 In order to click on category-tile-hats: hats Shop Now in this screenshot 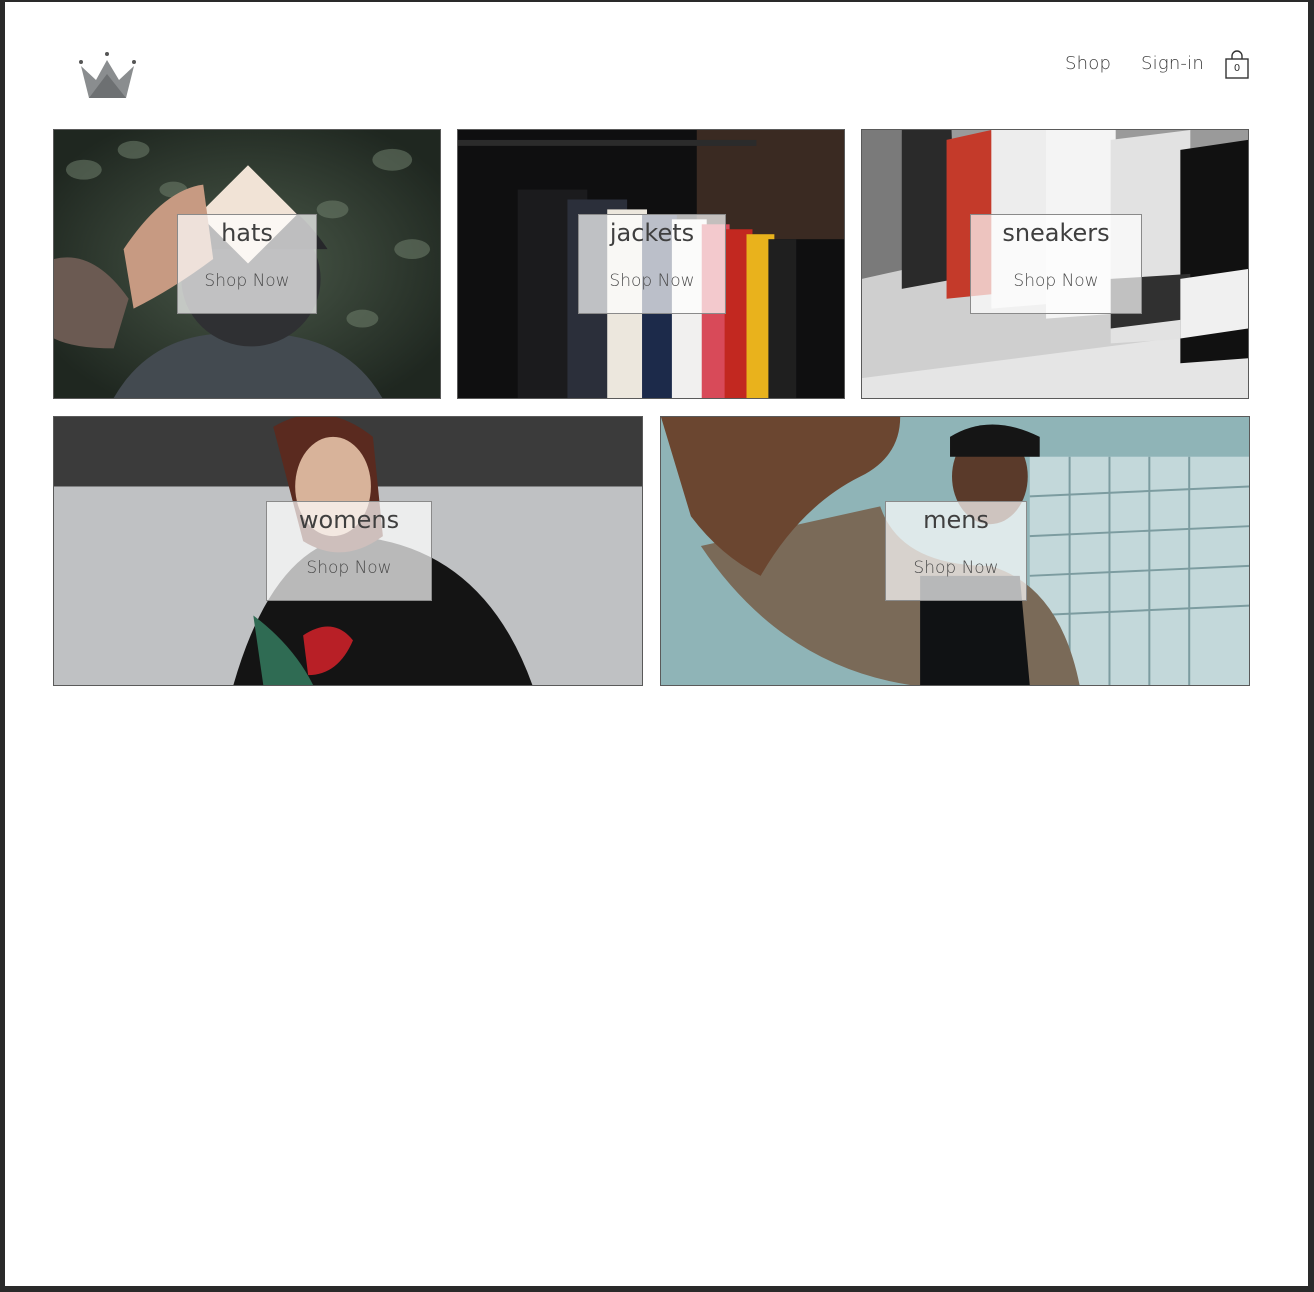, I will do `click(247, 264)`.